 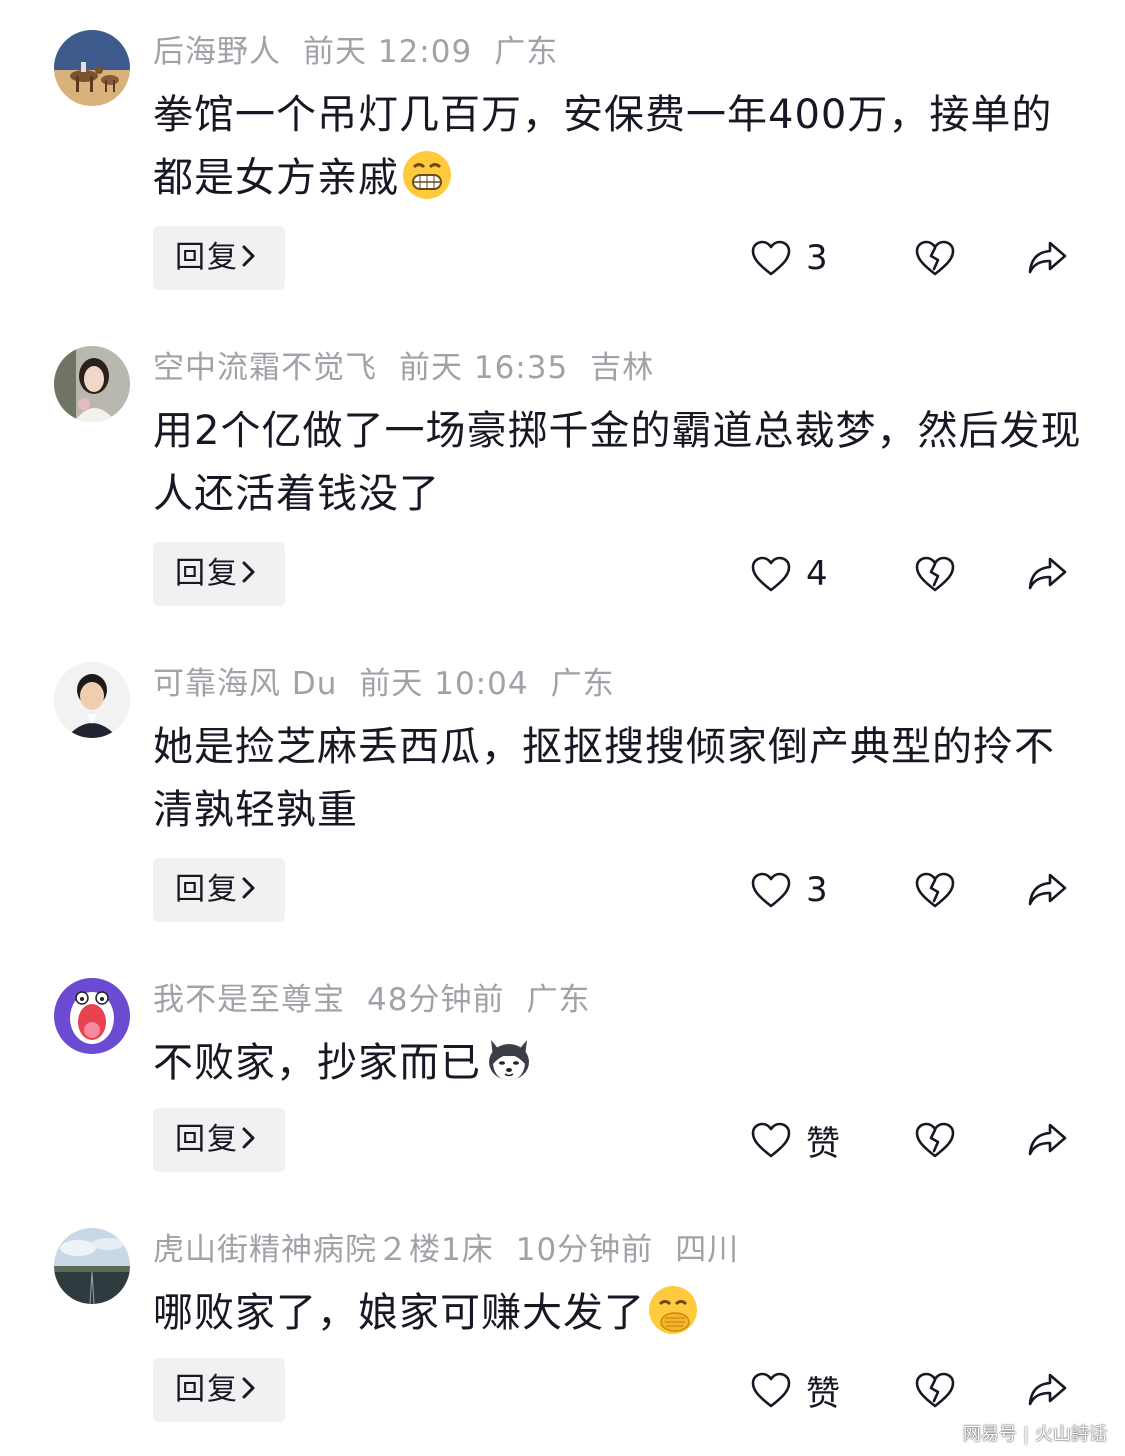 I want to click on watermark: 网易号 | 火山詩话, so click(x=1035, y=1433).